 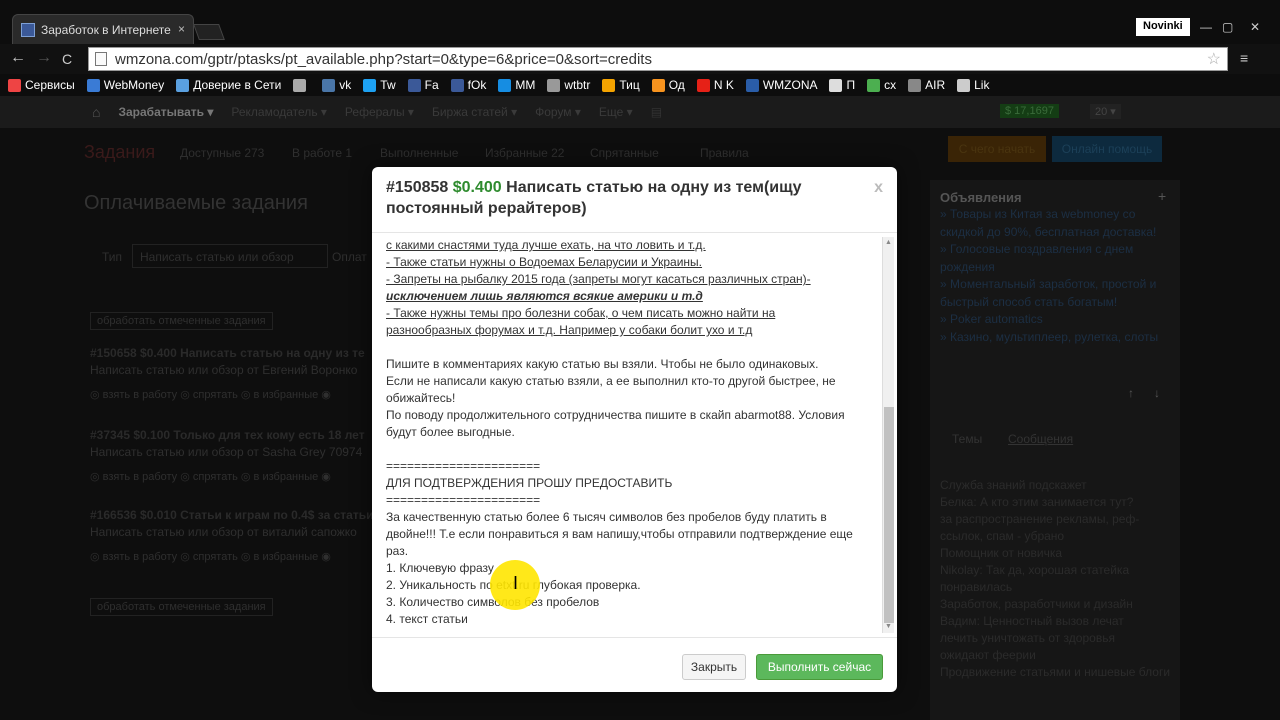 What do you see at coordinates (1157, 393) in the screenshot?
I see `arrow-down-icon: ↓` at bounding box center [1157, 393].